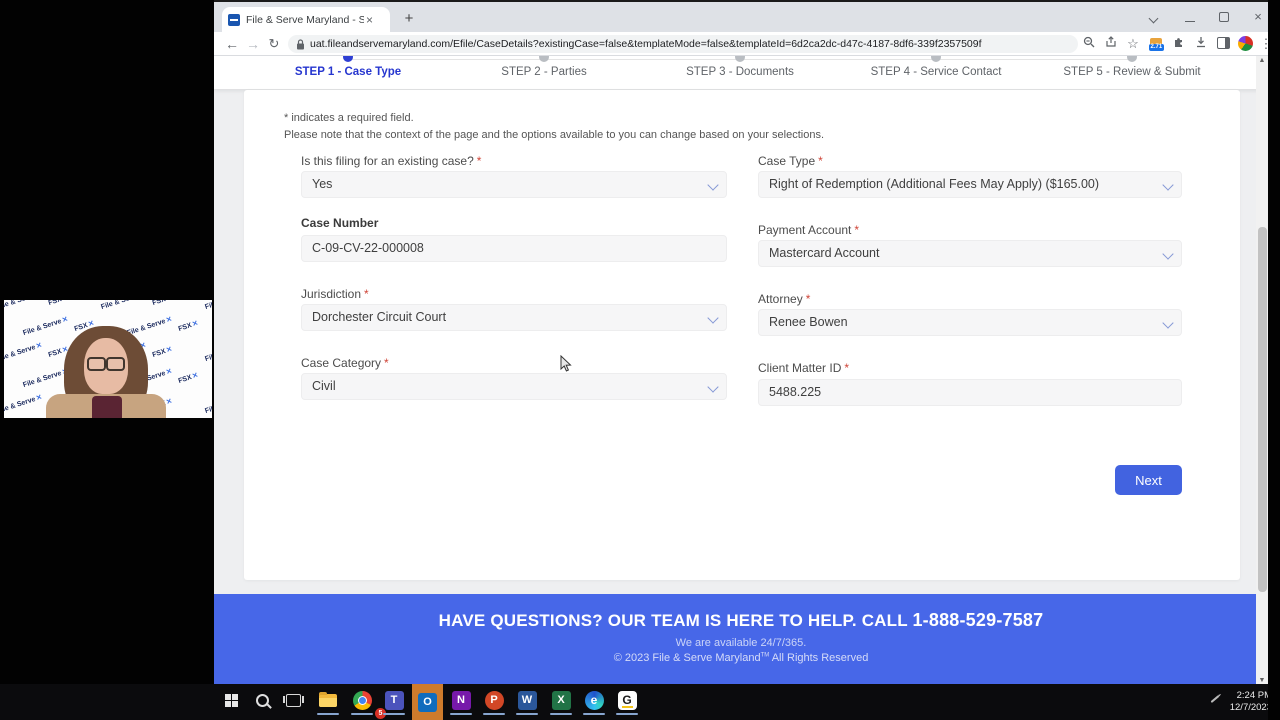 The width and height of the screenshot is (1280, 720). What do you see at coordinates (107, 407) in the screenshot?
I see `presenter-shirt` at bounding box center [107, 407].